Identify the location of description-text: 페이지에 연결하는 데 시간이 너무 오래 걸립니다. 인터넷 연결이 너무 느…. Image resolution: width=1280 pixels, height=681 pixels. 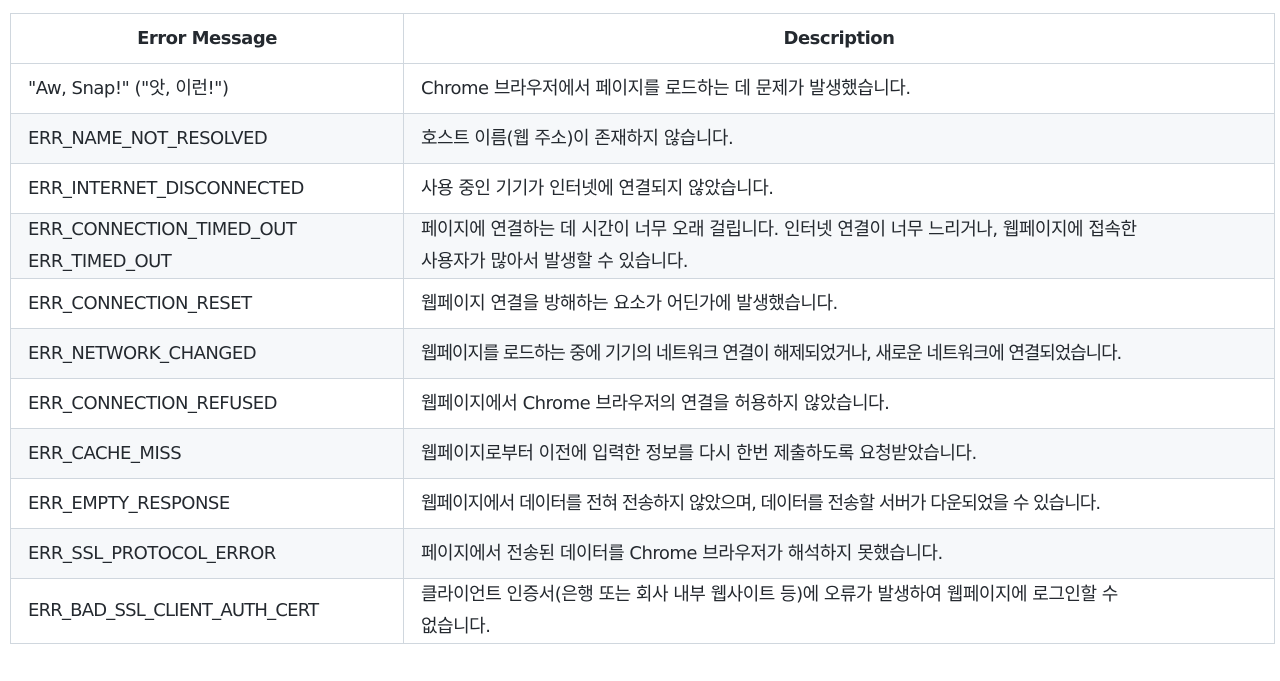
(779, 229).